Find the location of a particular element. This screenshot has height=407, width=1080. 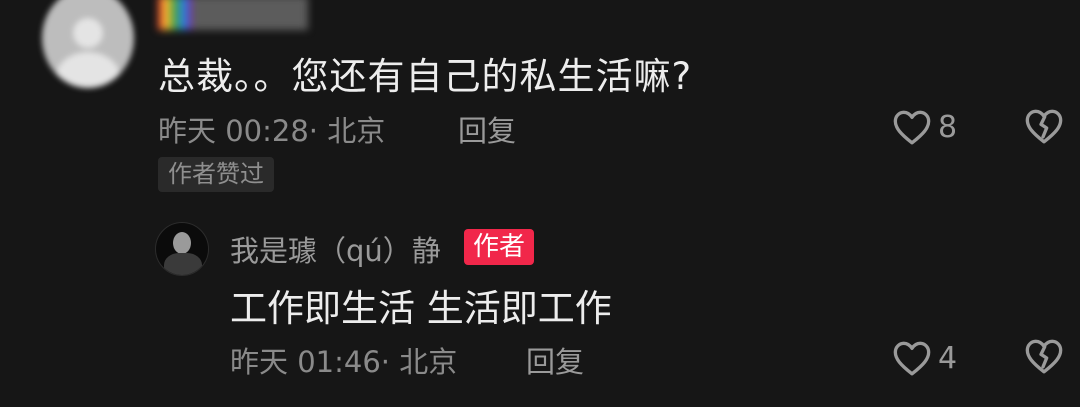

commenter-name-blurred is located at coordinates (233, 15).